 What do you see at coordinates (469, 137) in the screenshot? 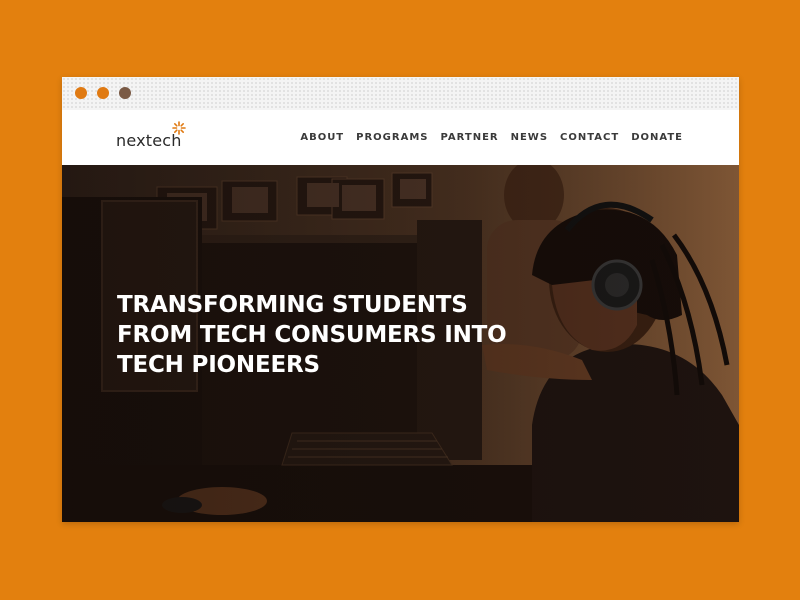
I see `nav-partner: PARTNER` at bounding box center [469, 137].